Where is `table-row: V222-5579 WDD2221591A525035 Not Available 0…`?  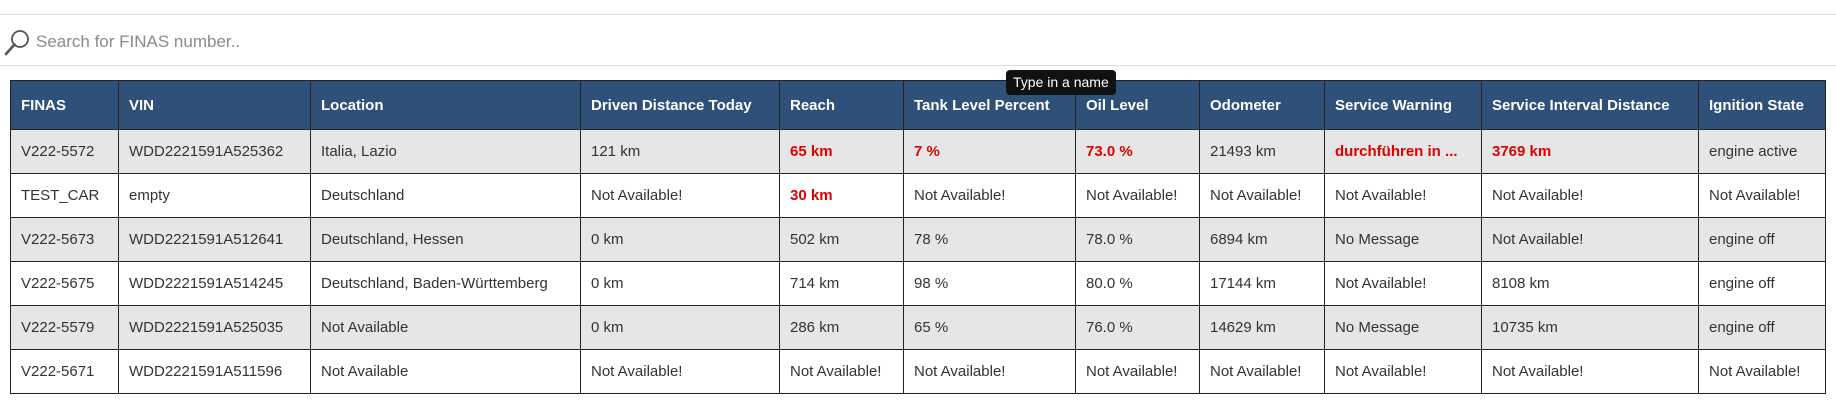
table-row: V222-5579 WDD2221591A525035 Not Available 0… is located at coordinates (918, 327).